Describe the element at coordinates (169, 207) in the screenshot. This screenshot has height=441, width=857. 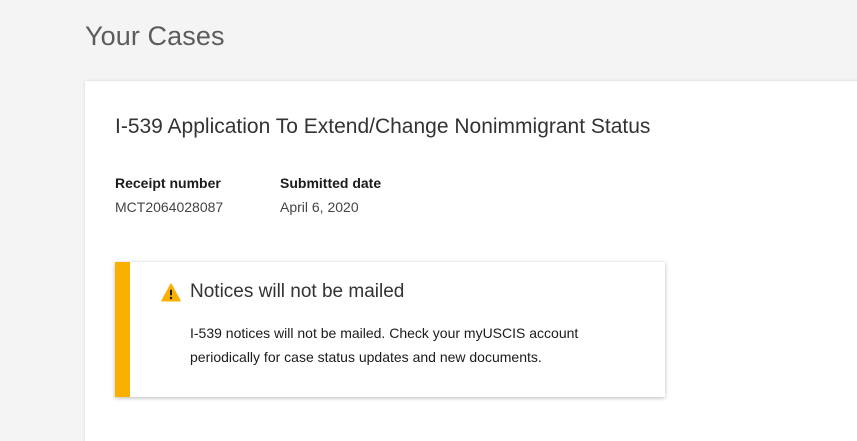
I see `receipt-number-value: MCT2064028087` at that location.